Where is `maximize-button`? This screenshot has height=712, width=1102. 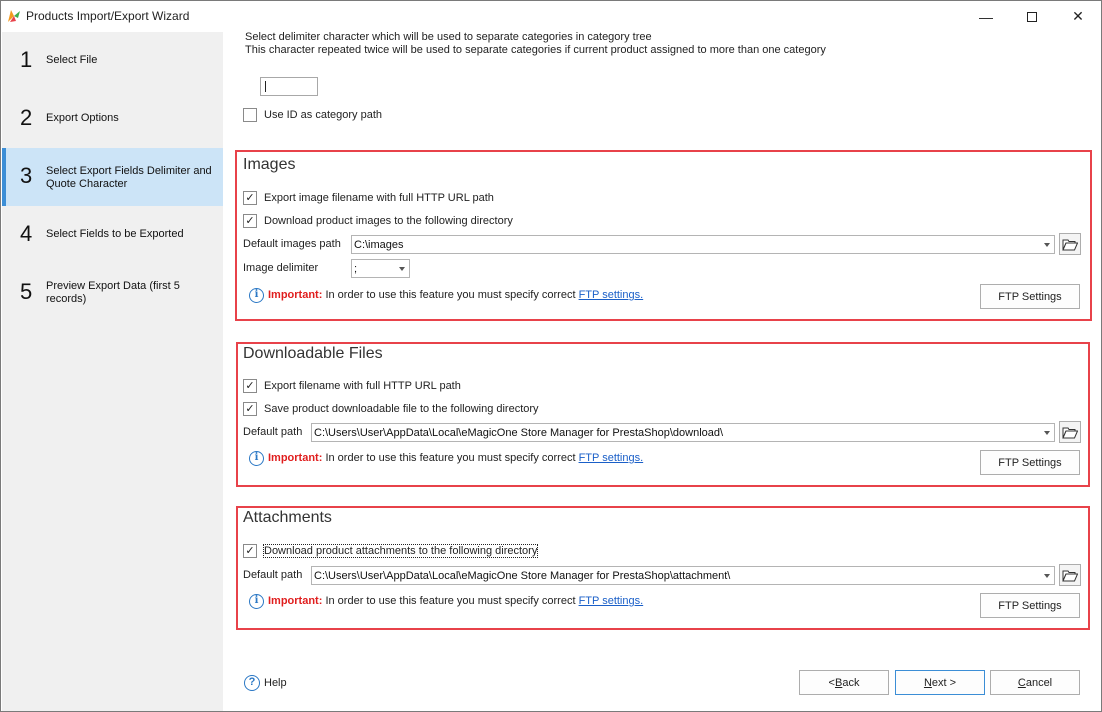
maximize-button is located at coordinates (1032, 16).